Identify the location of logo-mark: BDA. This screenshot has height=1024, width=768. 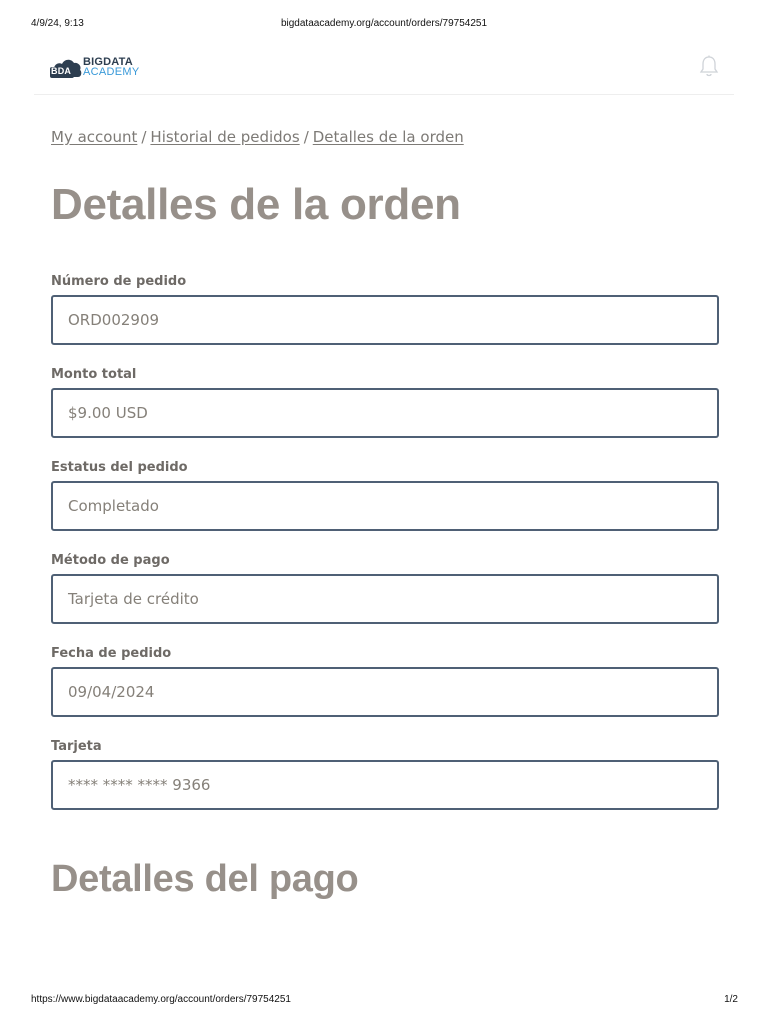
(66, 67).